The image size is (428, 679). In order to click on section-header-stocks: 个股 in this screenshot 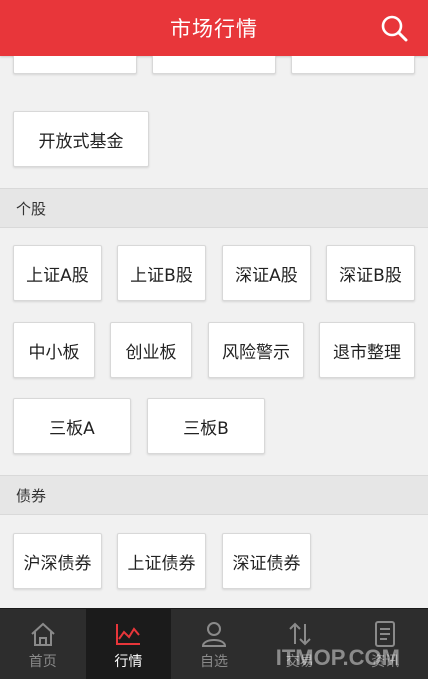, I will do `click(214, 208)`.